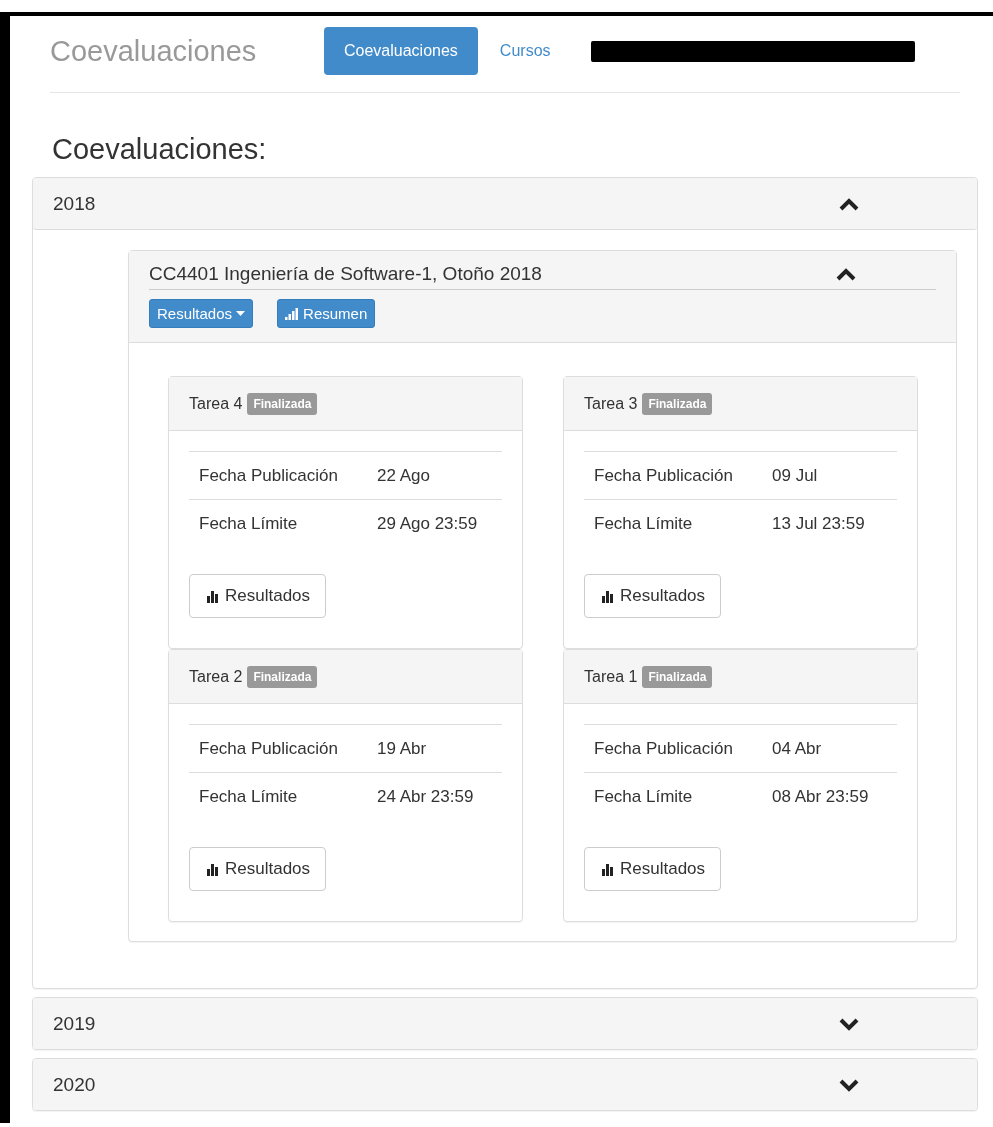 The height and width of the screenshot is (1127, 993). What do you see at coordinates (829, 475) in the screenshot?
I see `date-value: 09 Jul` at bounding box center [829, 475].